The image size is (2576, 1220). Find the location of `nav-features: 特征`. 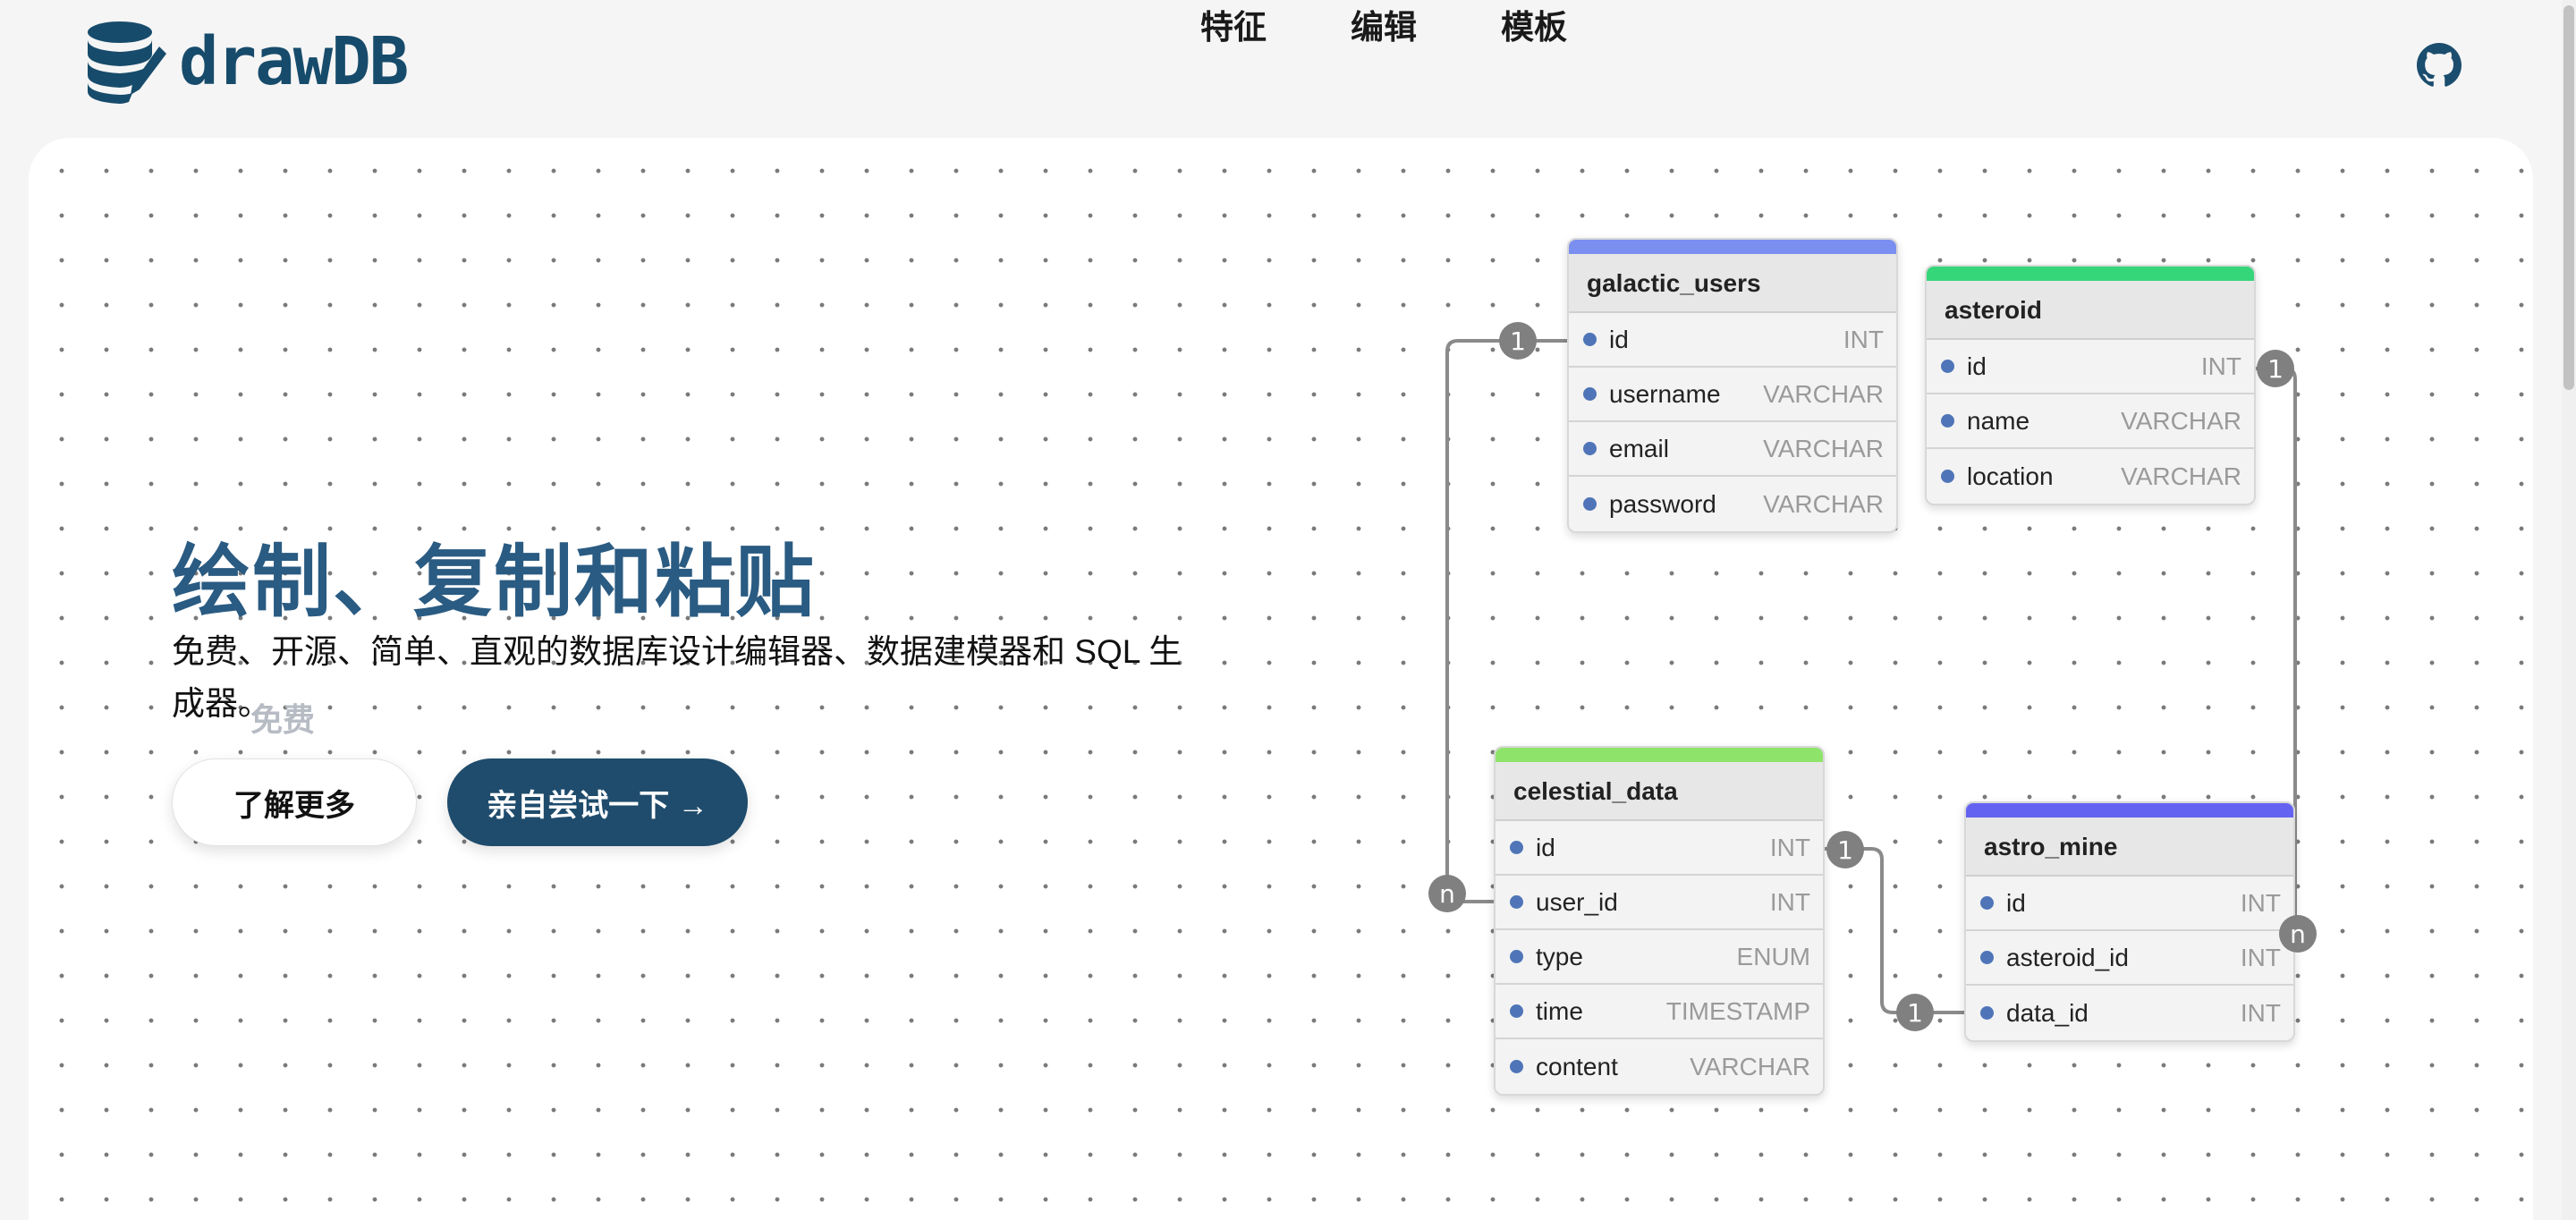

nav-features: 特征 is located at coordinates (1233, 24).